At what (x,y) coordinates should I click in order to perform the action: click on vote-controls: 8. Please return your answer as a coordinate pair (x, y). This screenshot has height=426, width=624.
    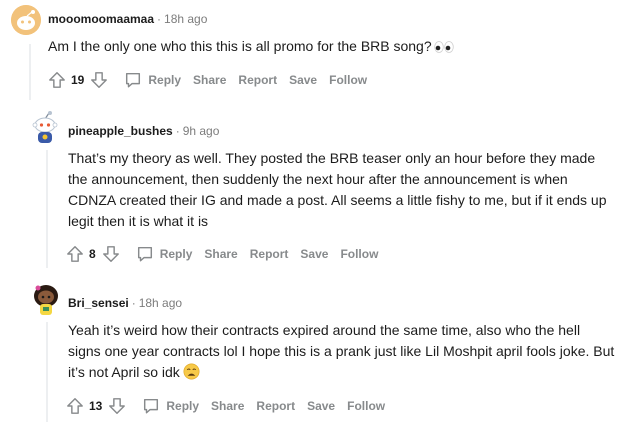
    Looking at the image, I should click on (93, 254).